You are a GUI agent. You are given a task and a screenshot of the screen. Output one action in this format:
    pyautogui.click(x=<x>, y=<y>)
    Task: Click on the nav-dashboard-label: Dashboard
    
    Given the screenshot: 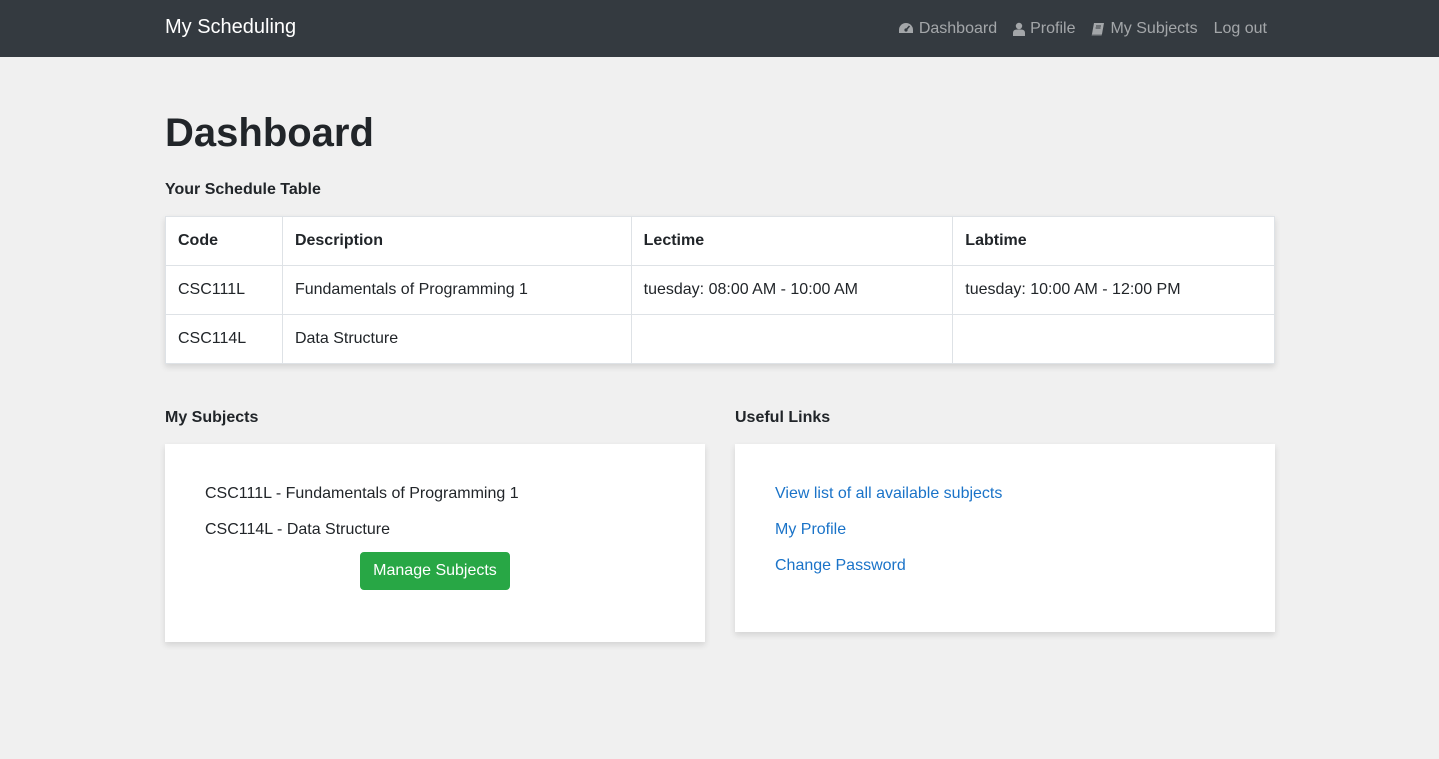 What is the action you would take?
    pyautogui.click(x=958, y=28)
    